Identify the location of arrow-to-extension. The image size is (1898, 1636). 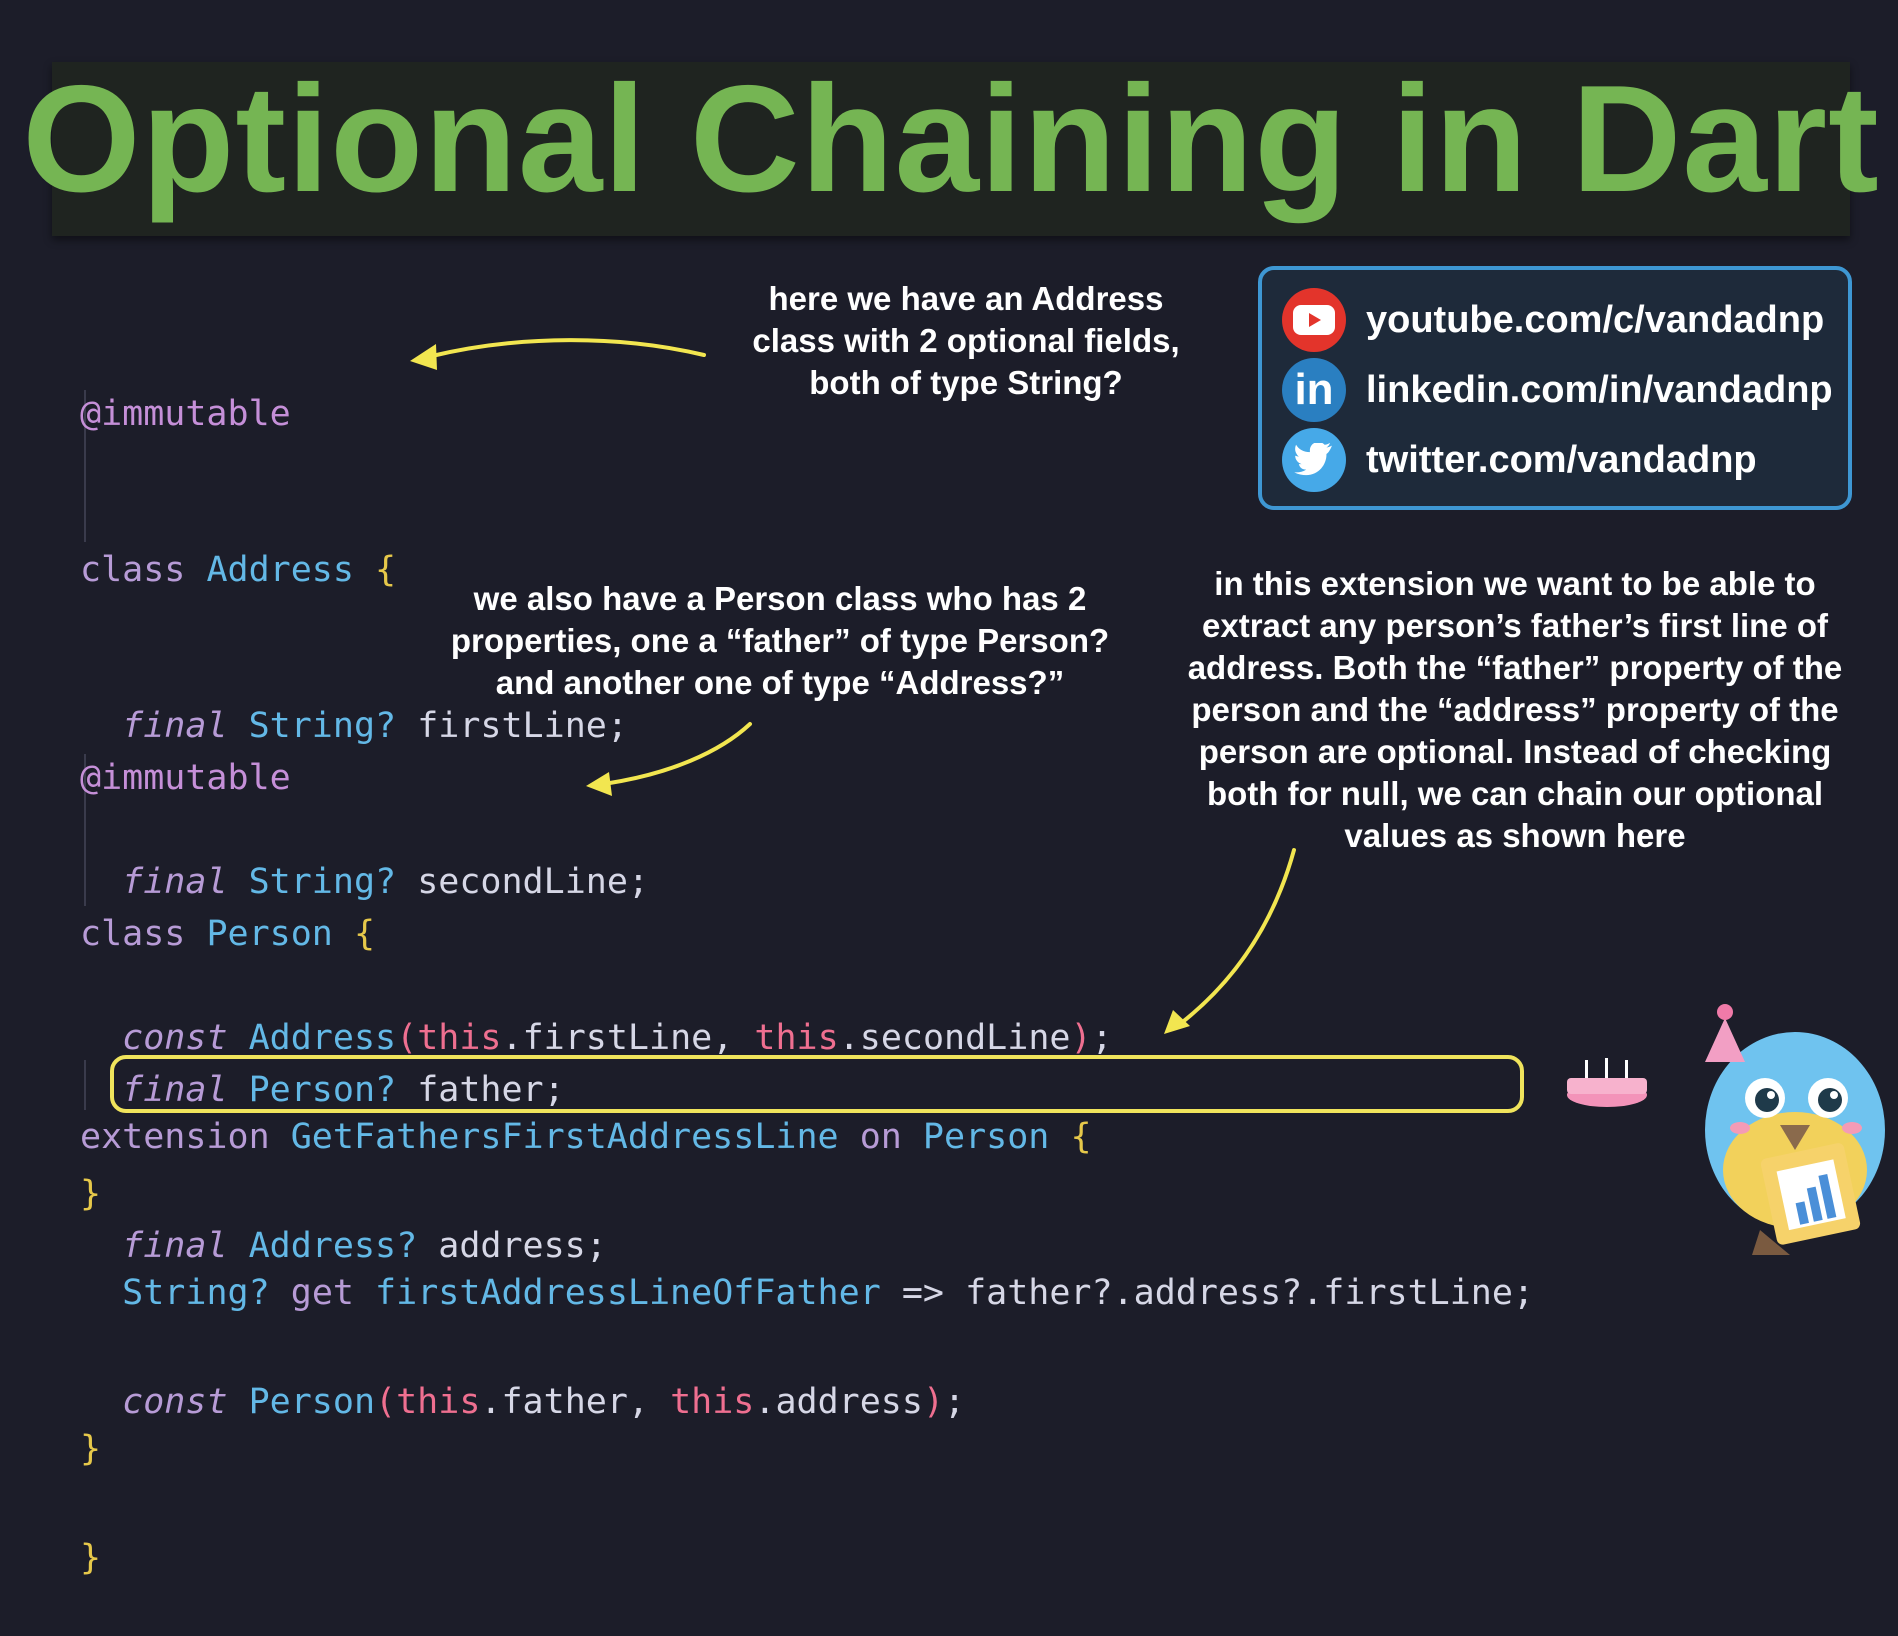
(1237, 937).